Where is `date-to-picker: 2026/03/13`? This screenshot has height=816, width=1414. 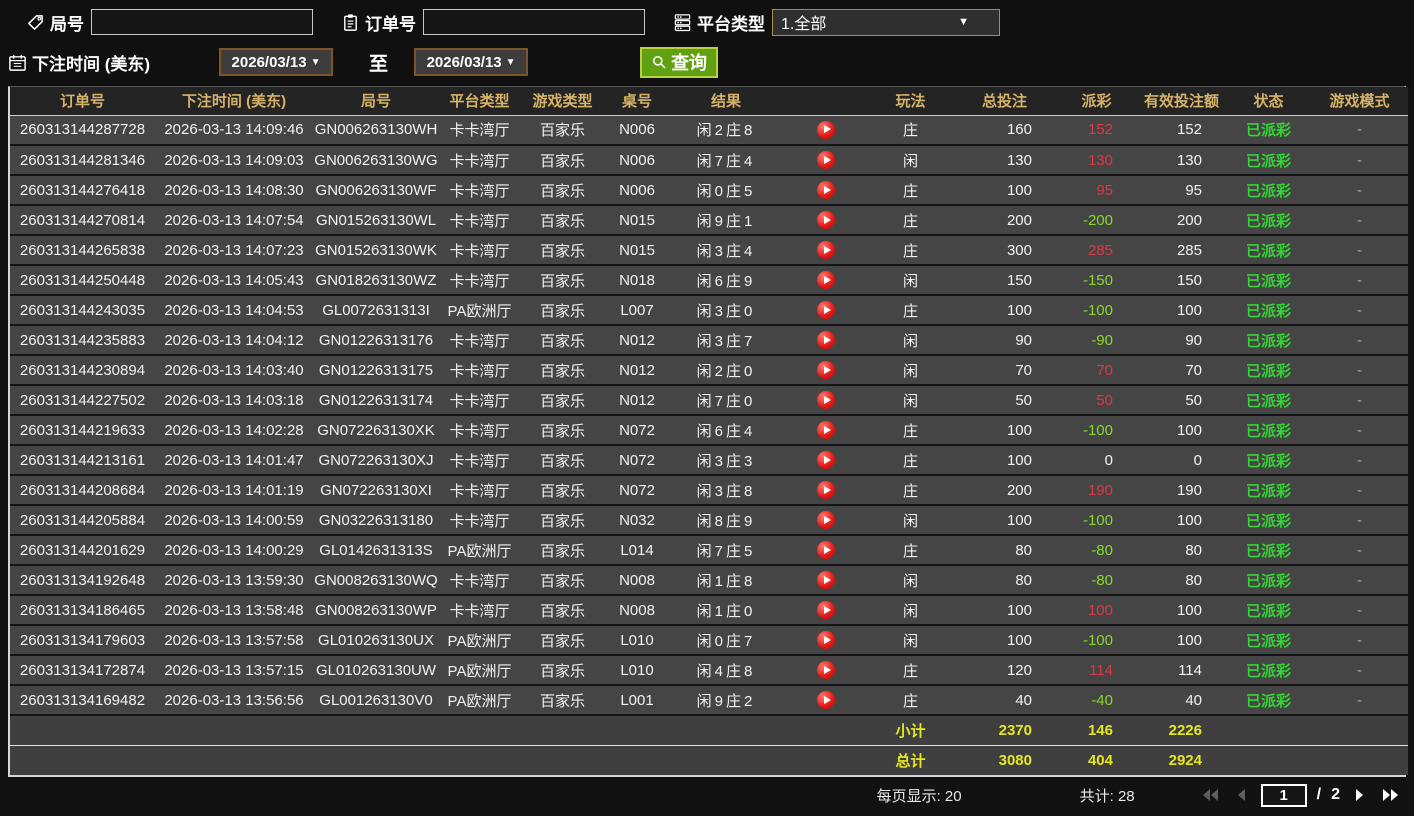 date-to-picker: 2026/03/13 is located at coordinates (471, 62).